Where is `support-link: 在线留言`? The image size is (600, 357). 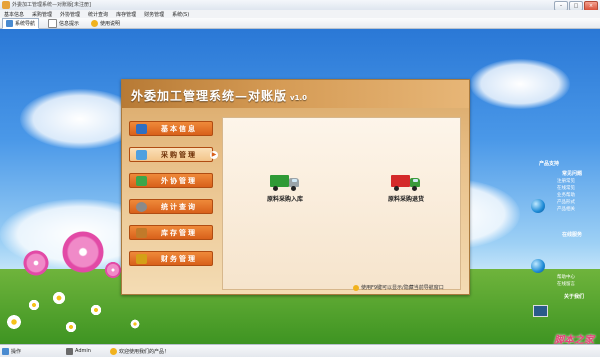 support-link: 在线留言 is located at coordinates (566, 284).